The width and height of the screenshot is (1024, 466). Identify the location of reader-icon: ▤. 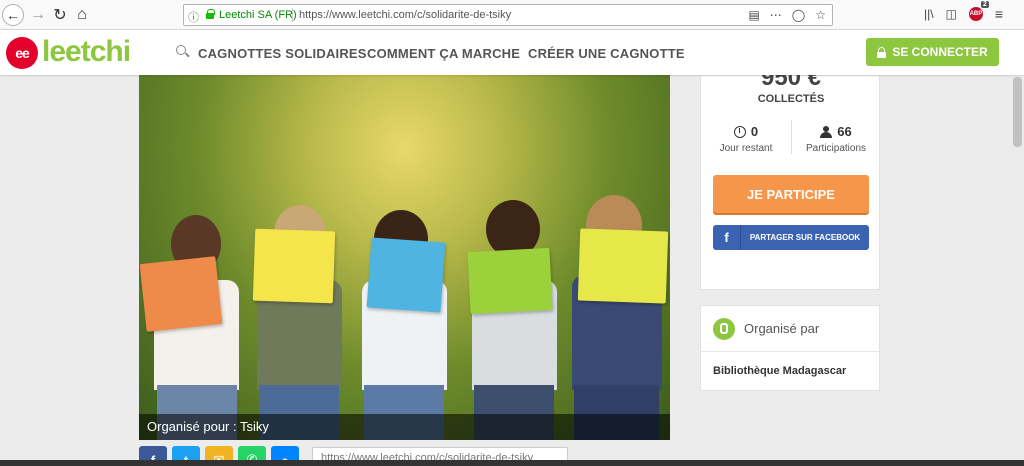
(753, 15).